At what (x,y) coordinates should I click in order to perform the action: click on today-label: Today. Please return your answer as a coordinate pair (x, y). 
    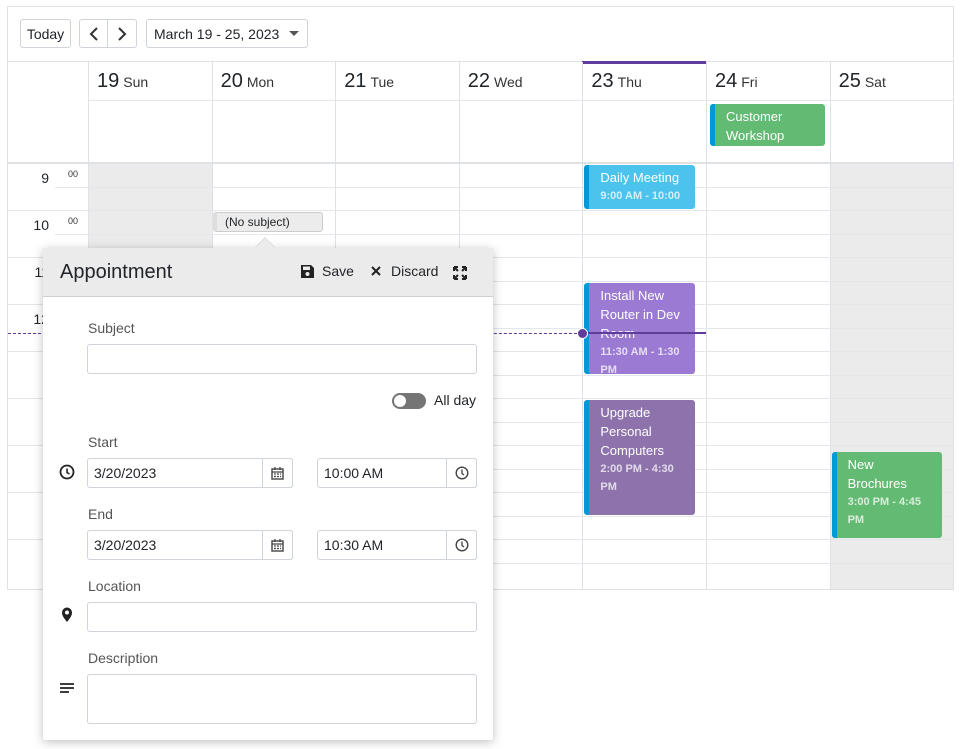
    Looking at the image, I should click on (45, 33).